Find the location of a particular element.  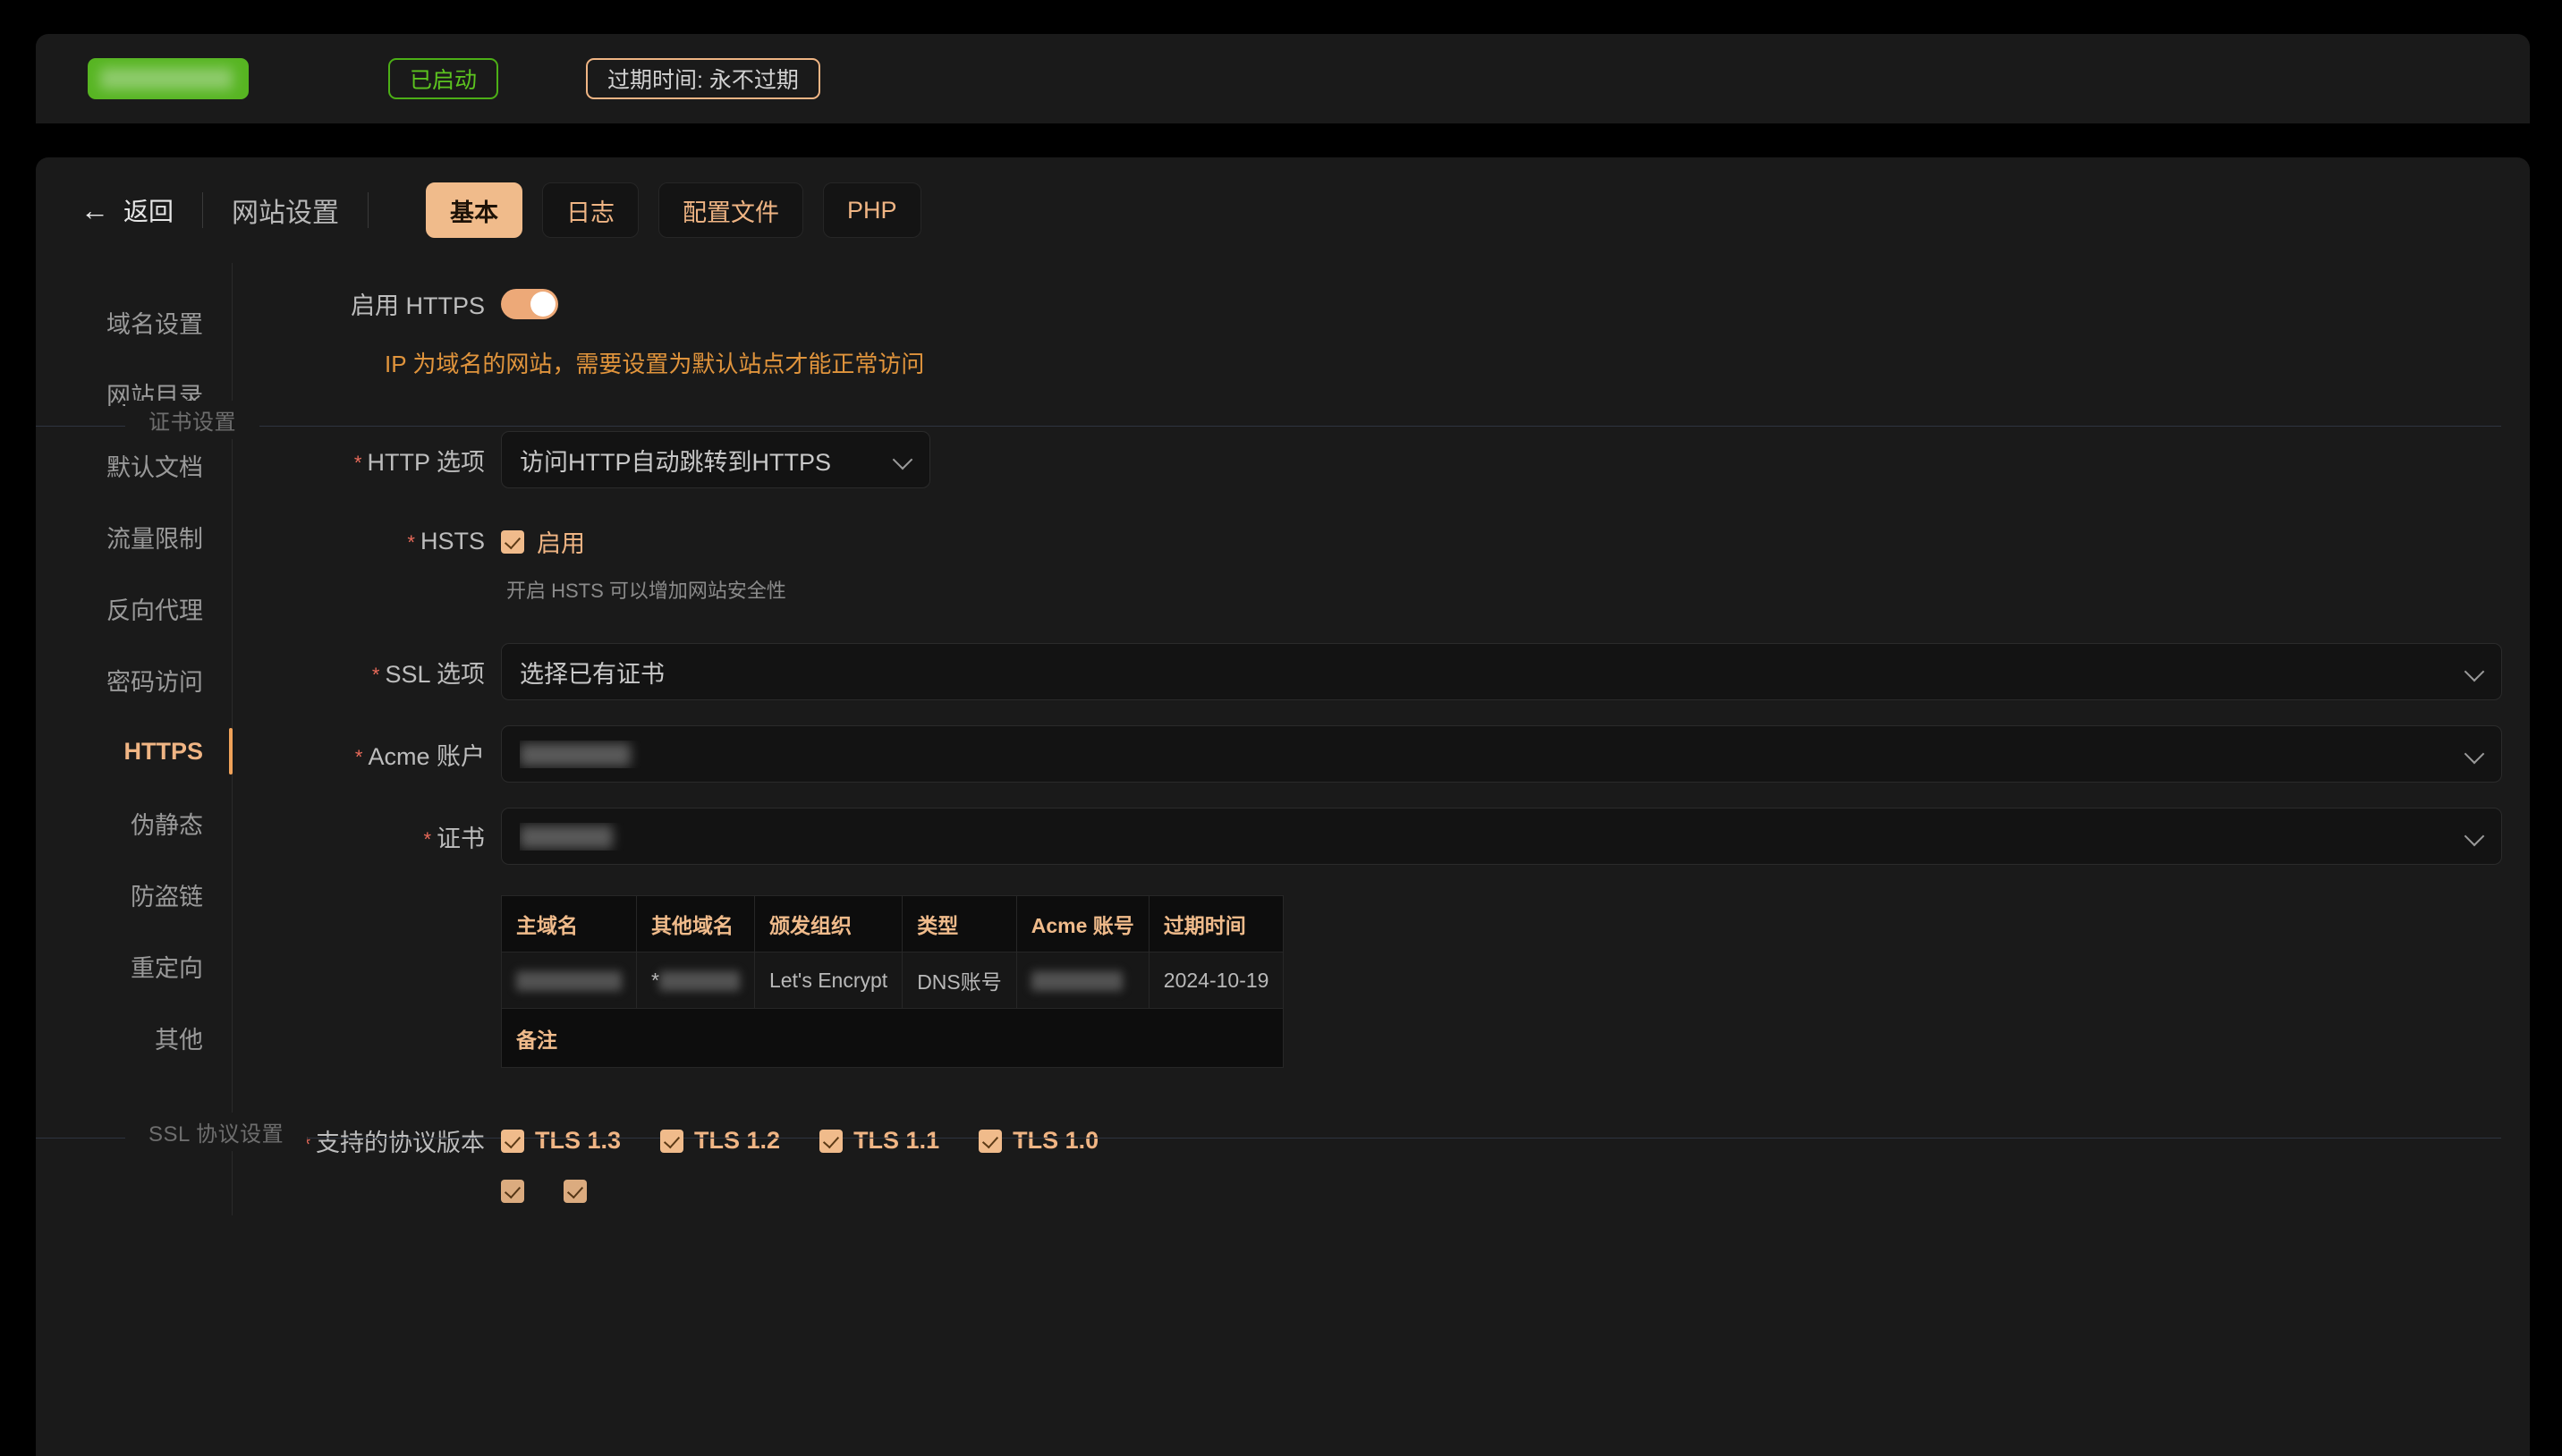

th-type: 类型 is located at coordinates (959, 923).